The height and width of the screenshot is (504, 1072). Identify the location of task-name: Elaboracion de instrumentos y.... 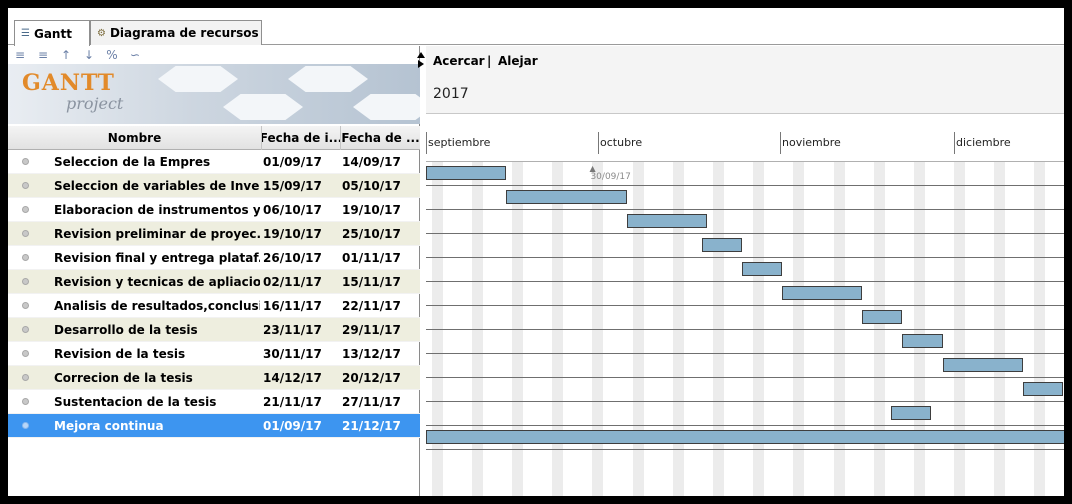
(157, 210).